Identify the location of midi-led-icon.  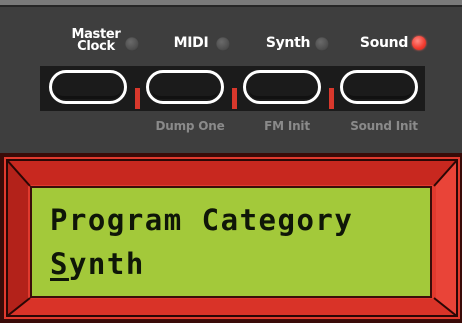
(223, 44).